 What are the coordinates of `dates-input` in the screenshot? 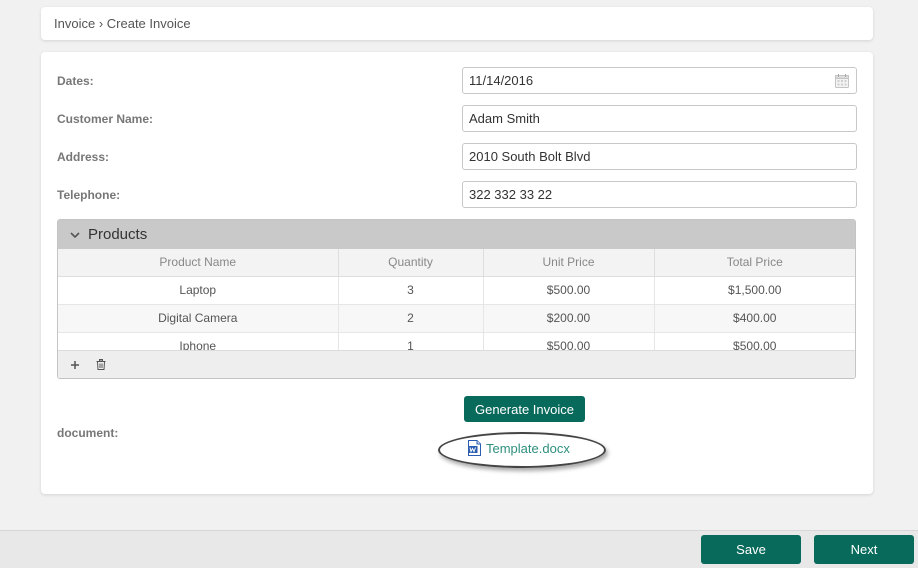 It's located at (659, 80).